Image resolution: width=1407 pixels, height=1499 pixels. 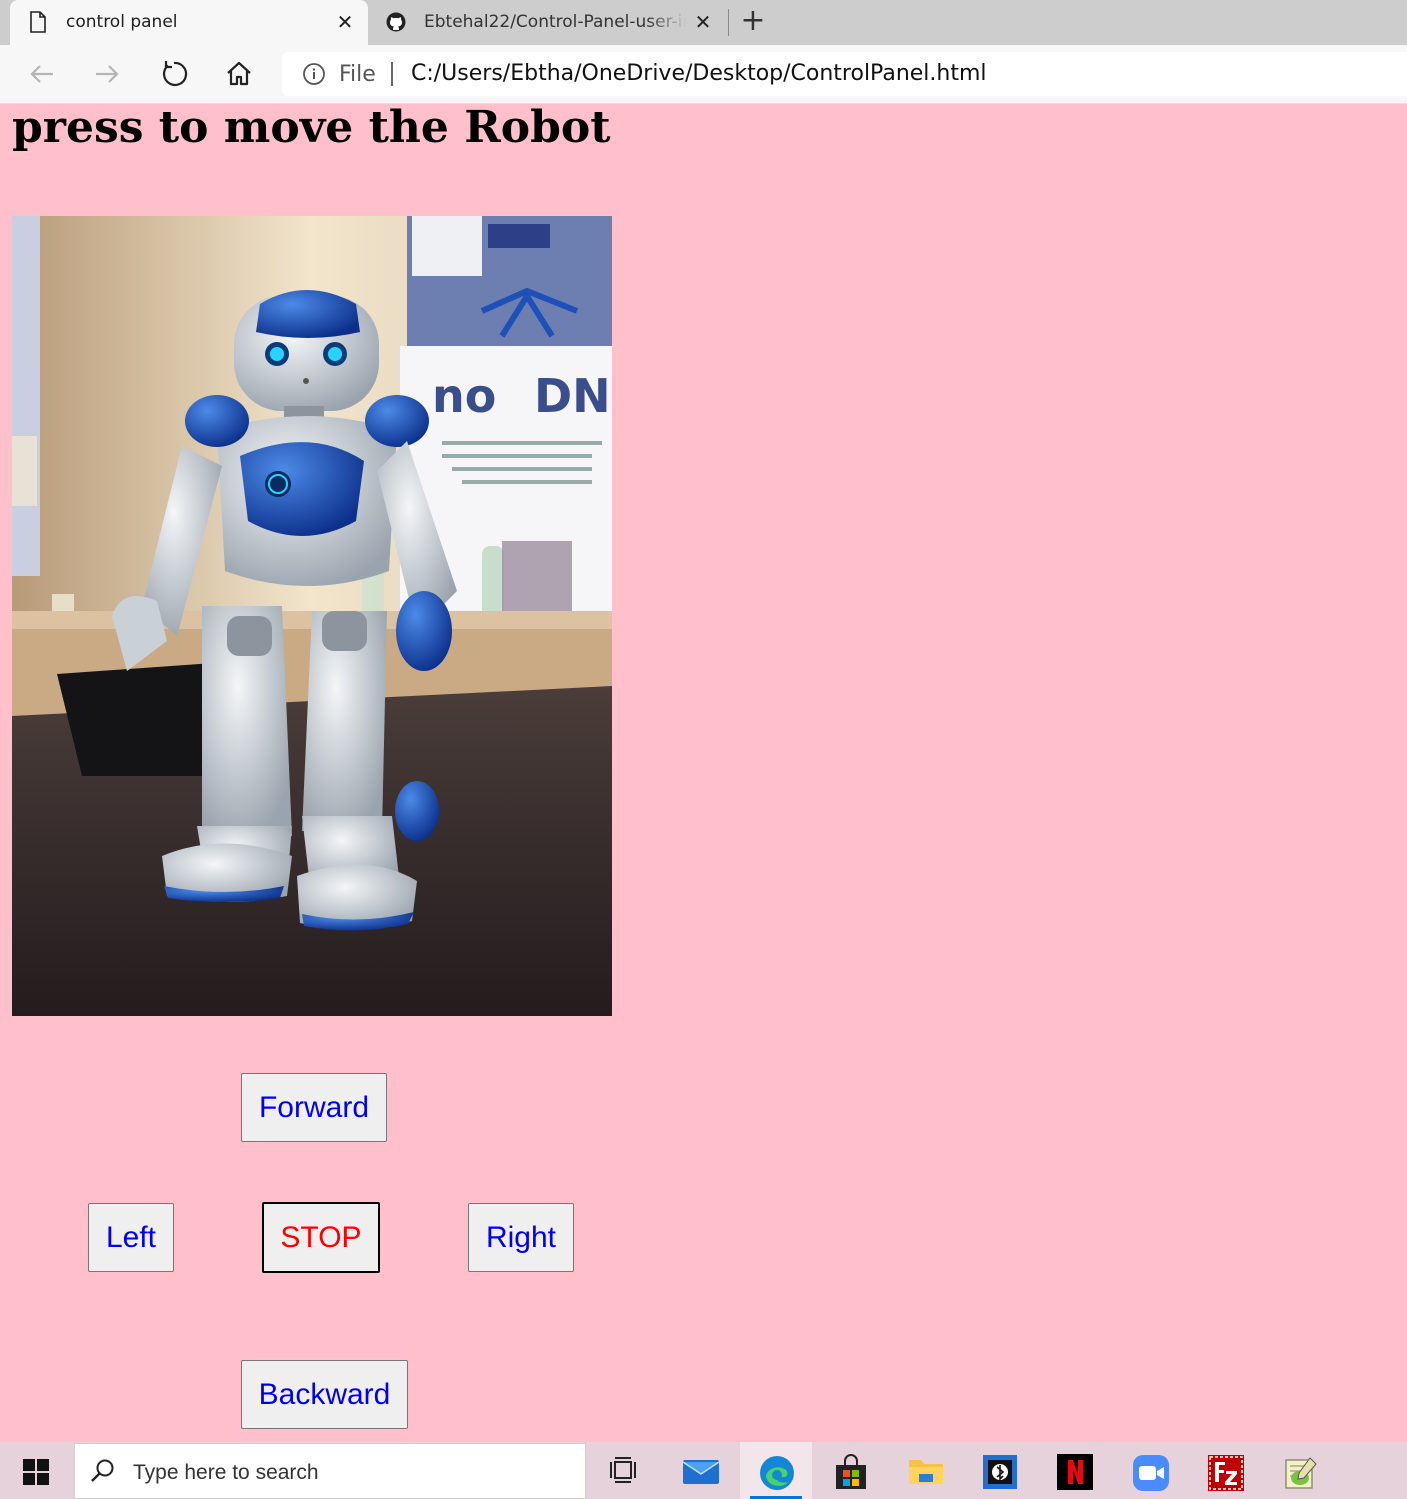 I want to click on edge-button, so click(x=776, y=1470).